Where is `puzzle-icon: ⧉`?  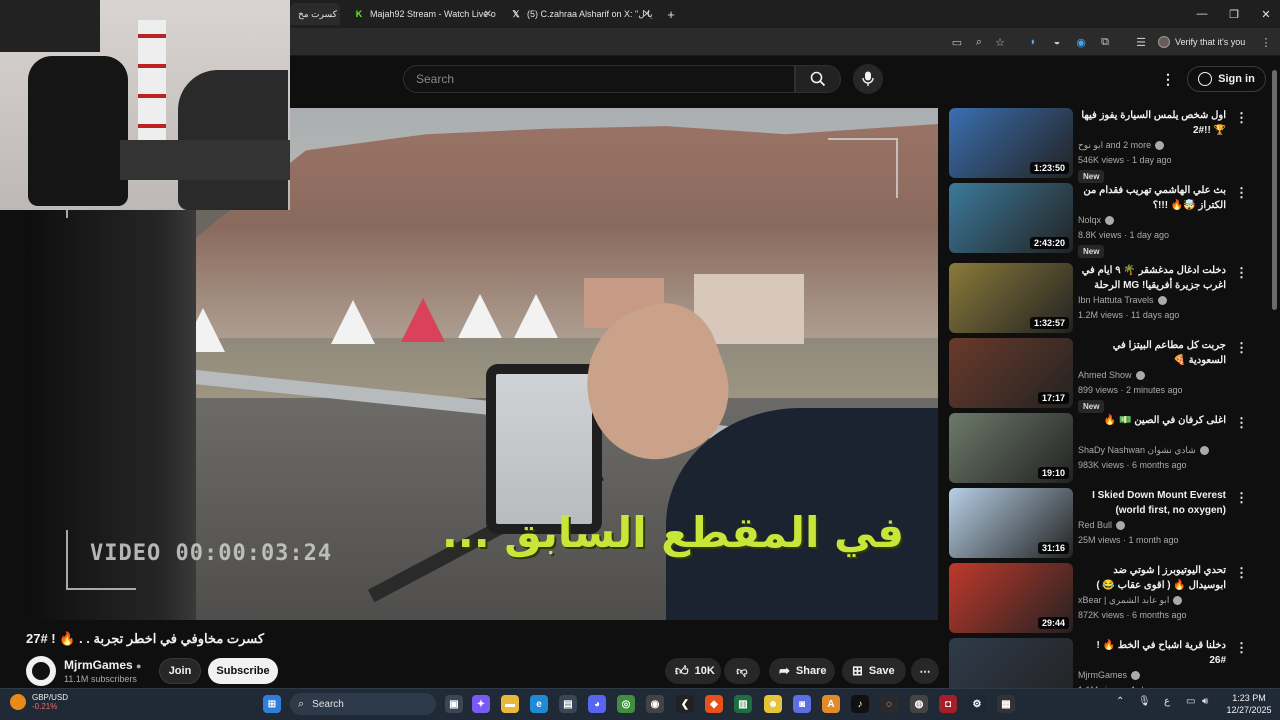 puzzle-icon: ⧉ is located at coordinates (1105, 42).